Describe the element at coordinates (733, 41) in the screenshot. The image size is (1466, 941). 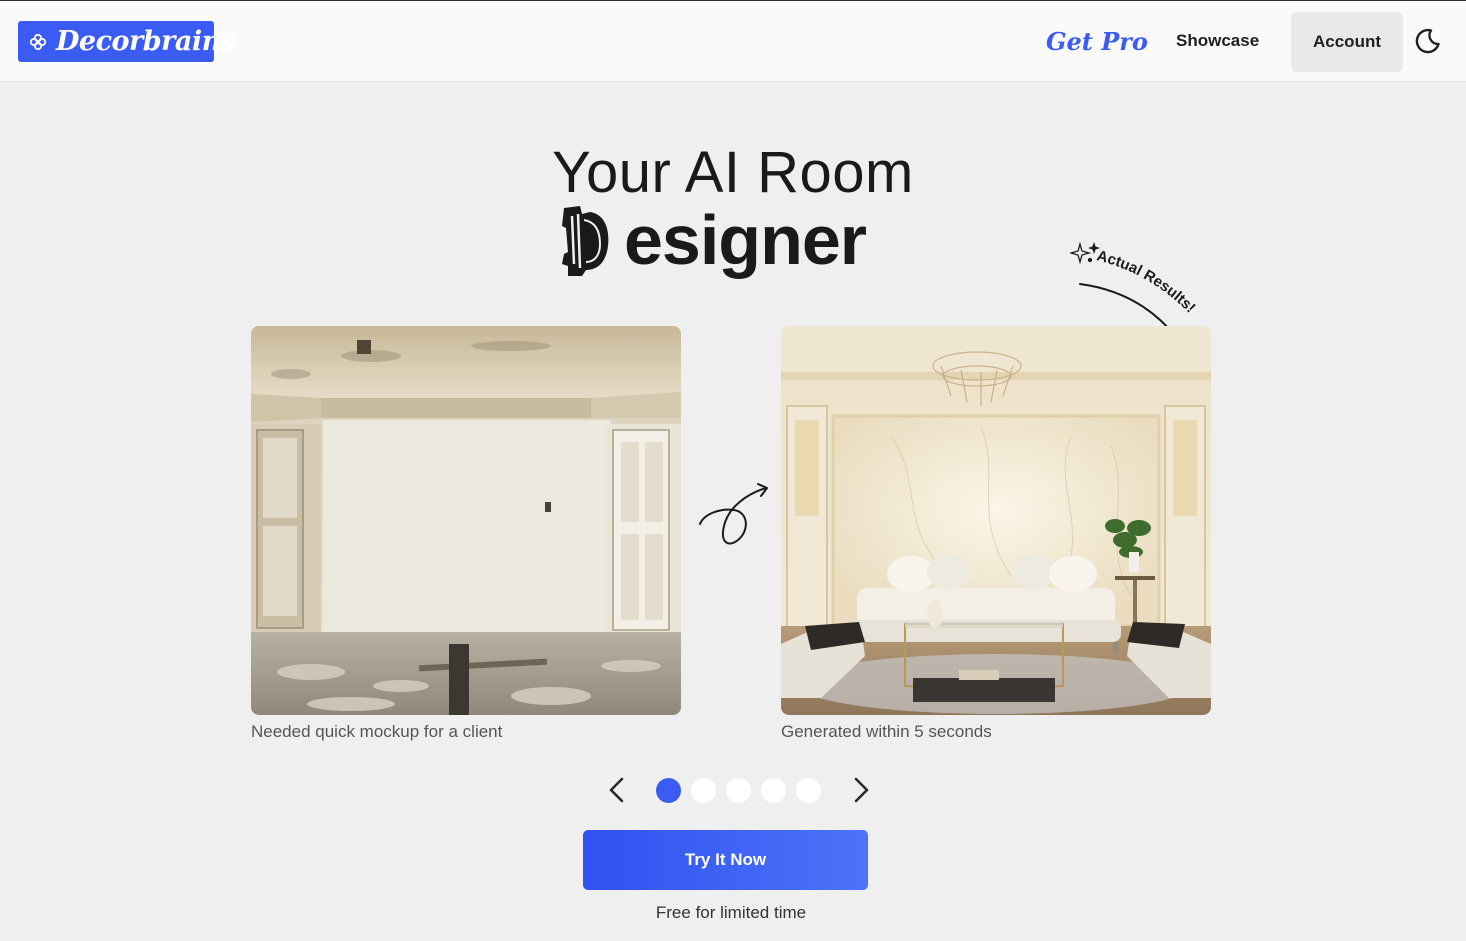
I see `top-navbar: Decorbrains Get Pro Showcase Account` at that location.